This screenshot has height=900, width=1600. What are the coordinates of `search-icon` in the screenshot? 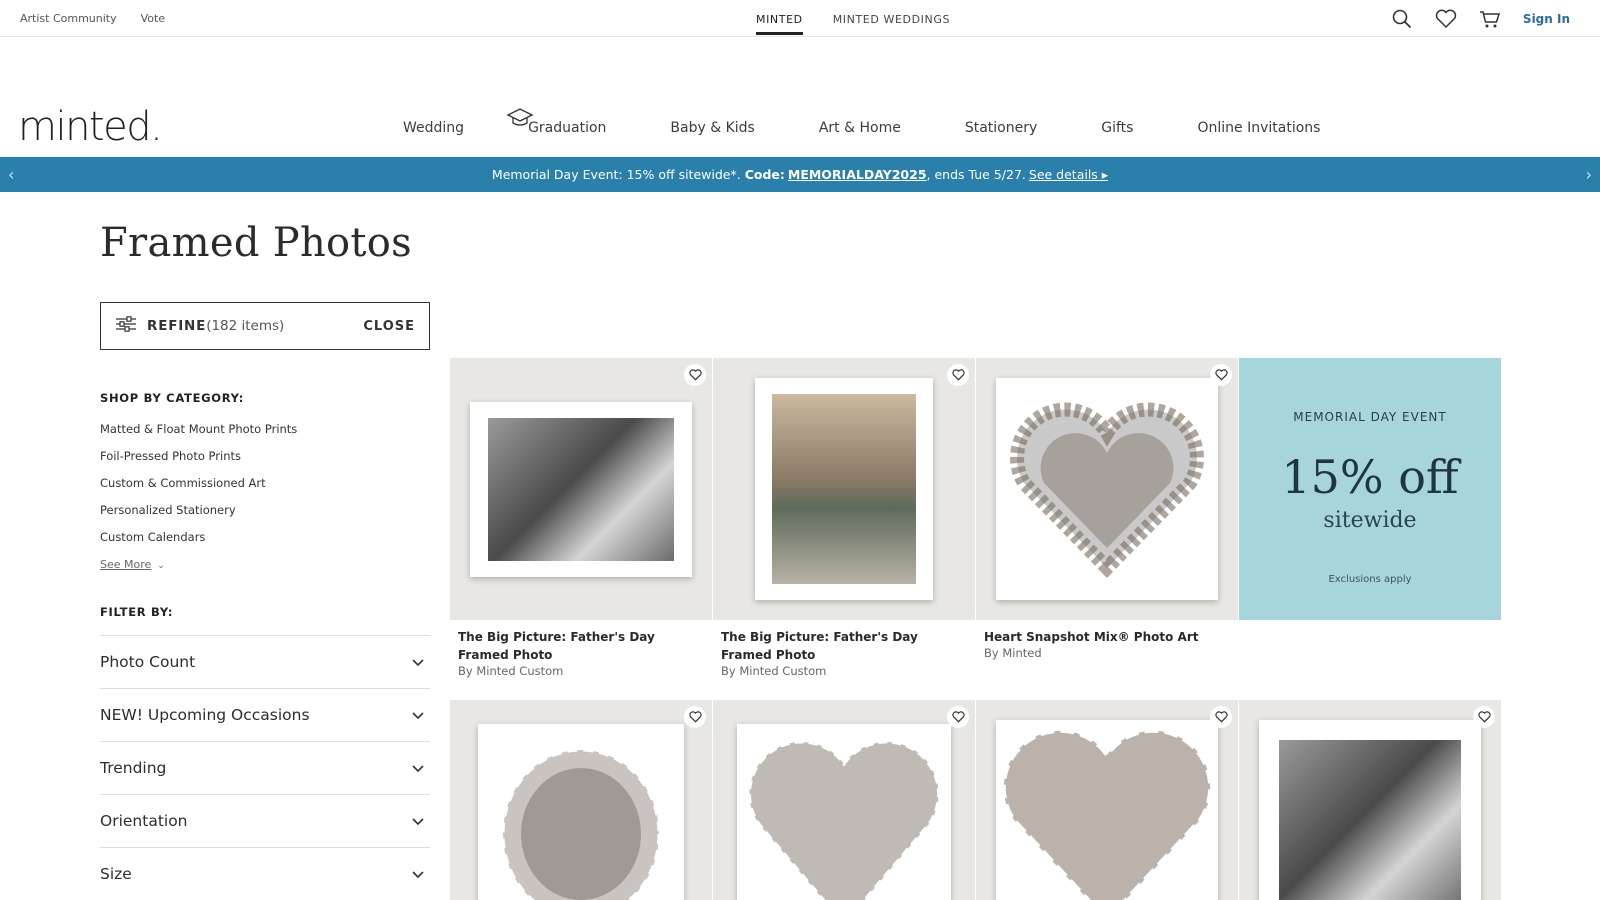 It's located at (1402, 19).